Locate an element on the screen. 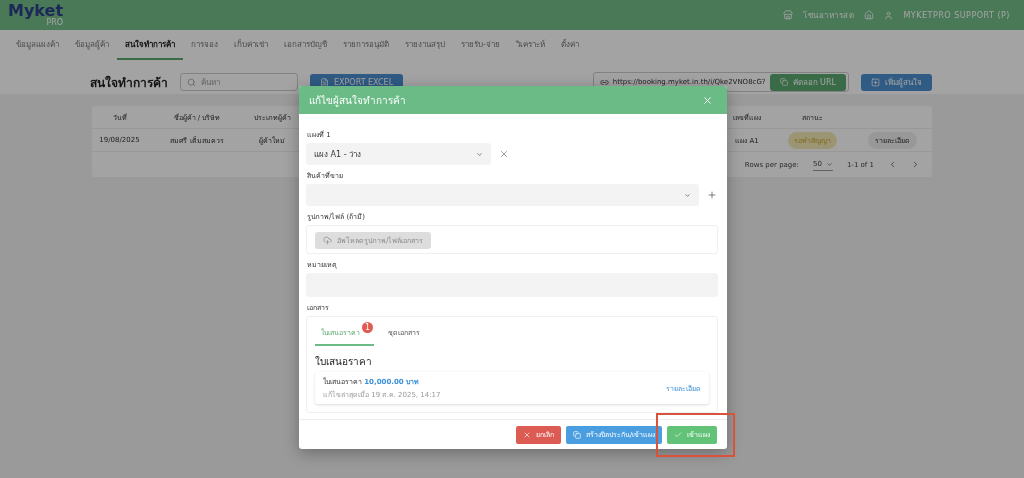  copy-url-button: คัดลอก URL is located at coordinates (807, 82).